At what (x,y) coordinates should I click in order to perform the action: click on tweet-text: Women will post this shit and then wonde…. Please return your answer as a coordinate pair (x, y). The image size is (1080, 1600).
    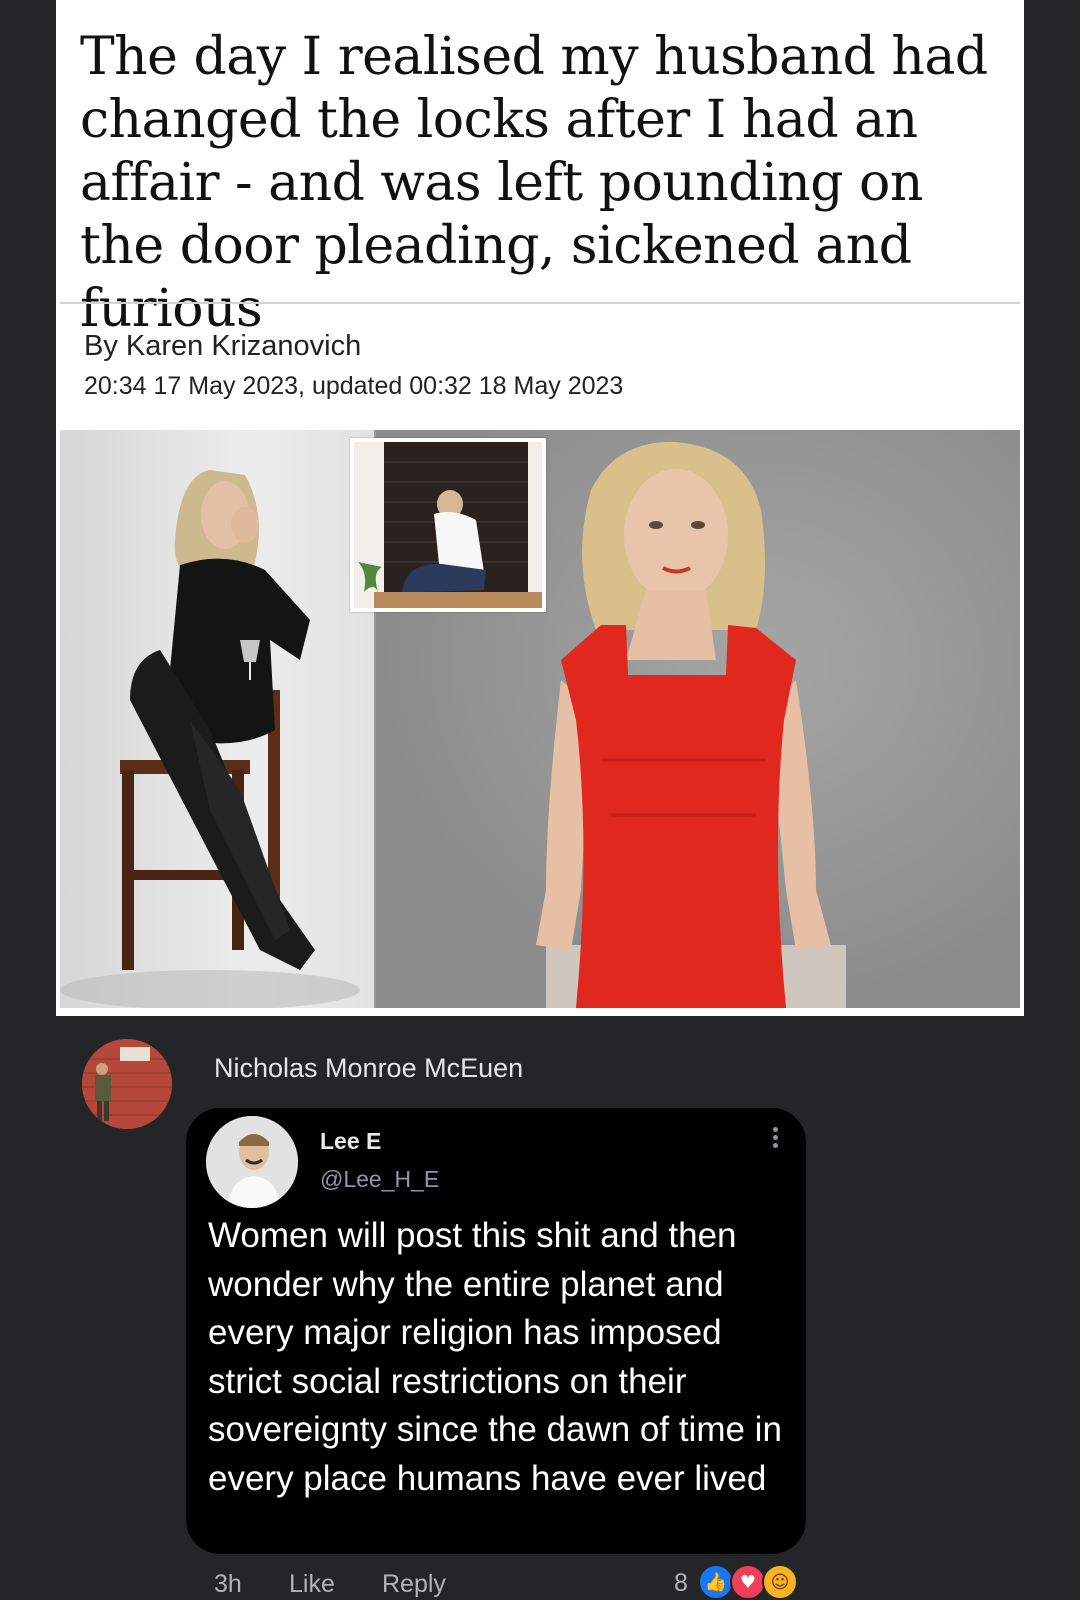
    Looking at the image, I should click on (495, 1357).